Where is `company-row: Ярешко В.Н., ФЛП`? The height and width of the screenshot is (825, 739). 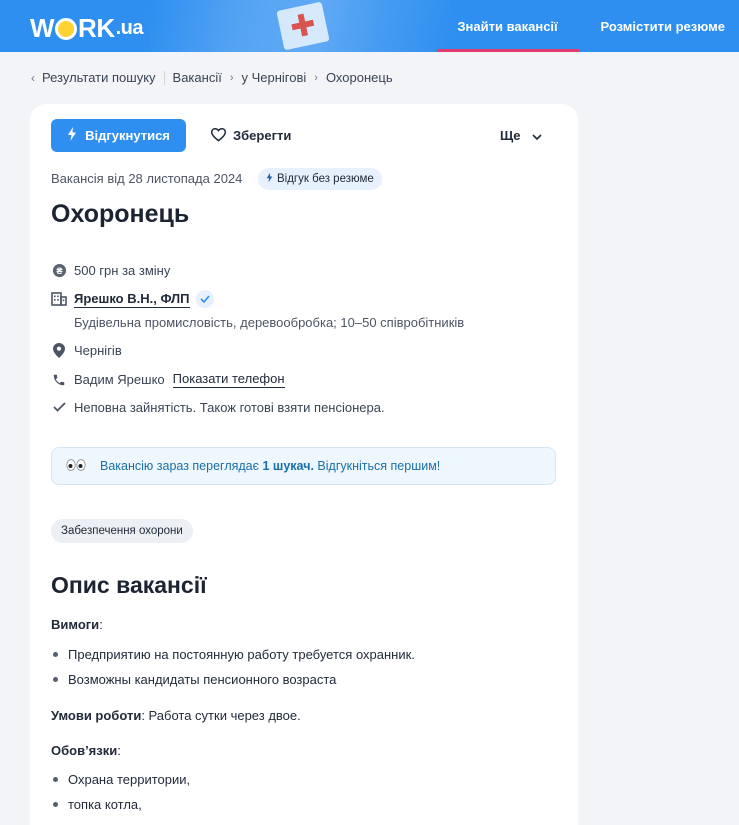 company-row: Ярешко В.Н., ФЛП is located at coordinates (132, 299).